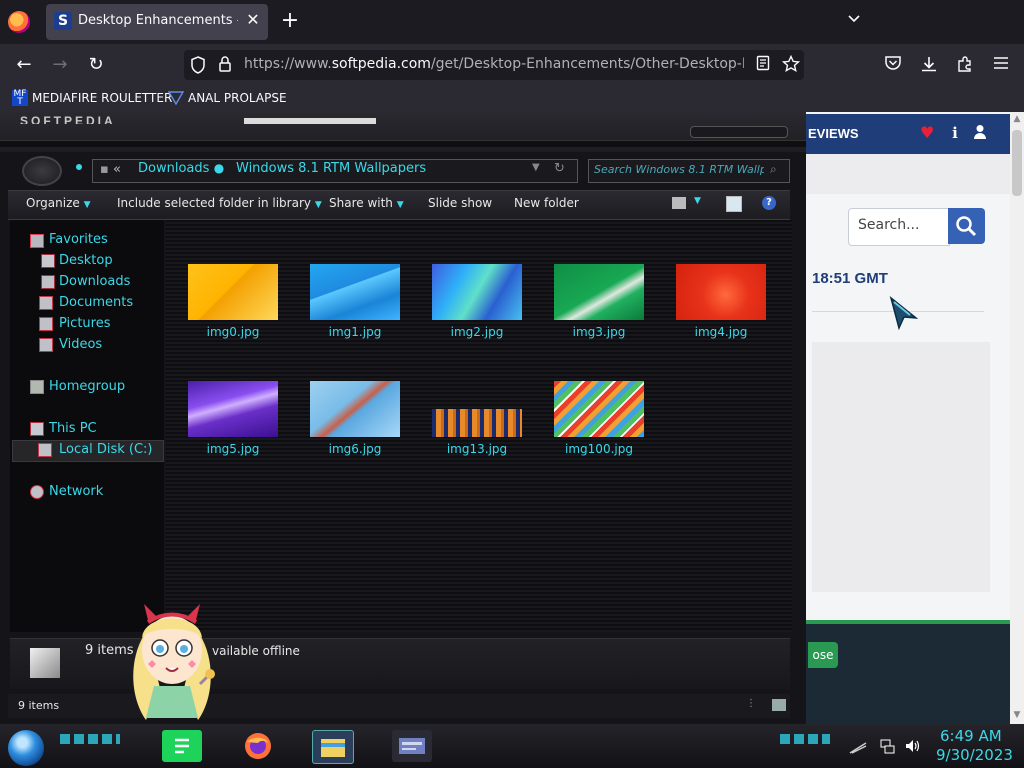 The image size is (1024, 768). Describe the element at coordinates (237, 99) in the screenshot. I see `bookmark-anal-prolapse: ANAL PROLAPSE` at that location.